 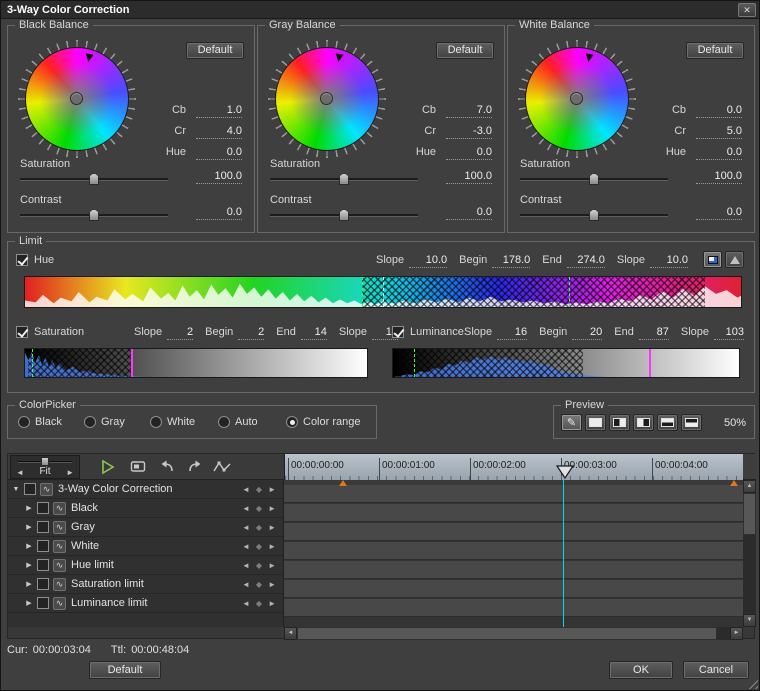 What do you see at coordinates (712, 259) in the screenshot?
I see `limit-color-view-button` at bounding box center [712, 259].